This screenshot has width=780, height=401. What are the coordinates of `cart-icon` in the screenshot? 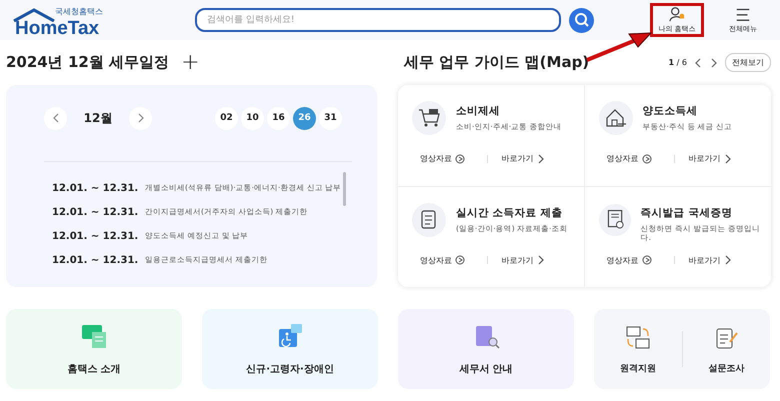 It's located at (429, 118).